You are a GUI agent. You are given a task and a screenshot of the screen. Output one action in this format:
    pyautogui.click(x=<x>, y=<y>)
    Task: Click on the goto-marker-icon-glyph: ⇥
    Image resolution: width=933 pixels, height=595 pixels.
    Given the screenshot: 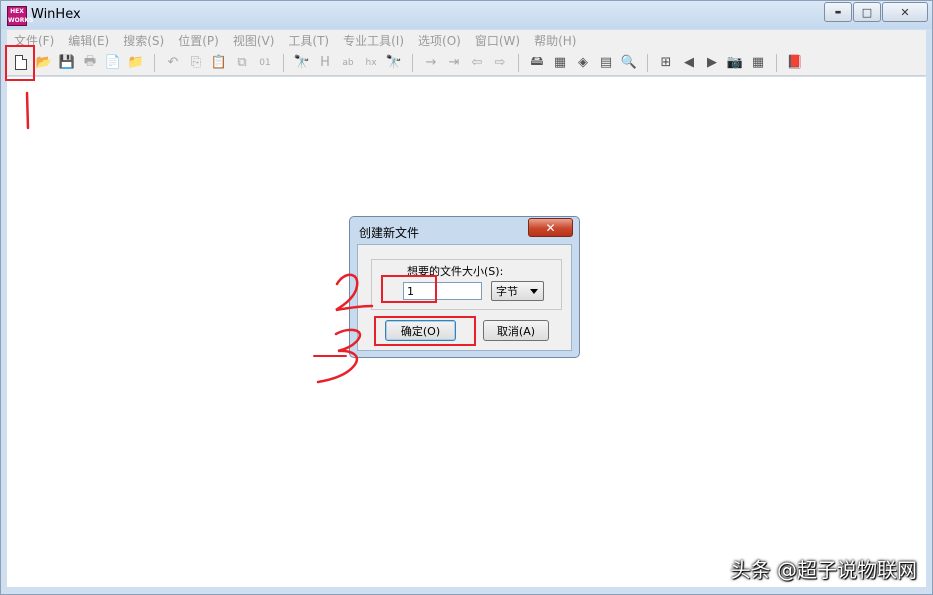 What is the action you would take?
    pyautogui.click(x=454, y=62)
    